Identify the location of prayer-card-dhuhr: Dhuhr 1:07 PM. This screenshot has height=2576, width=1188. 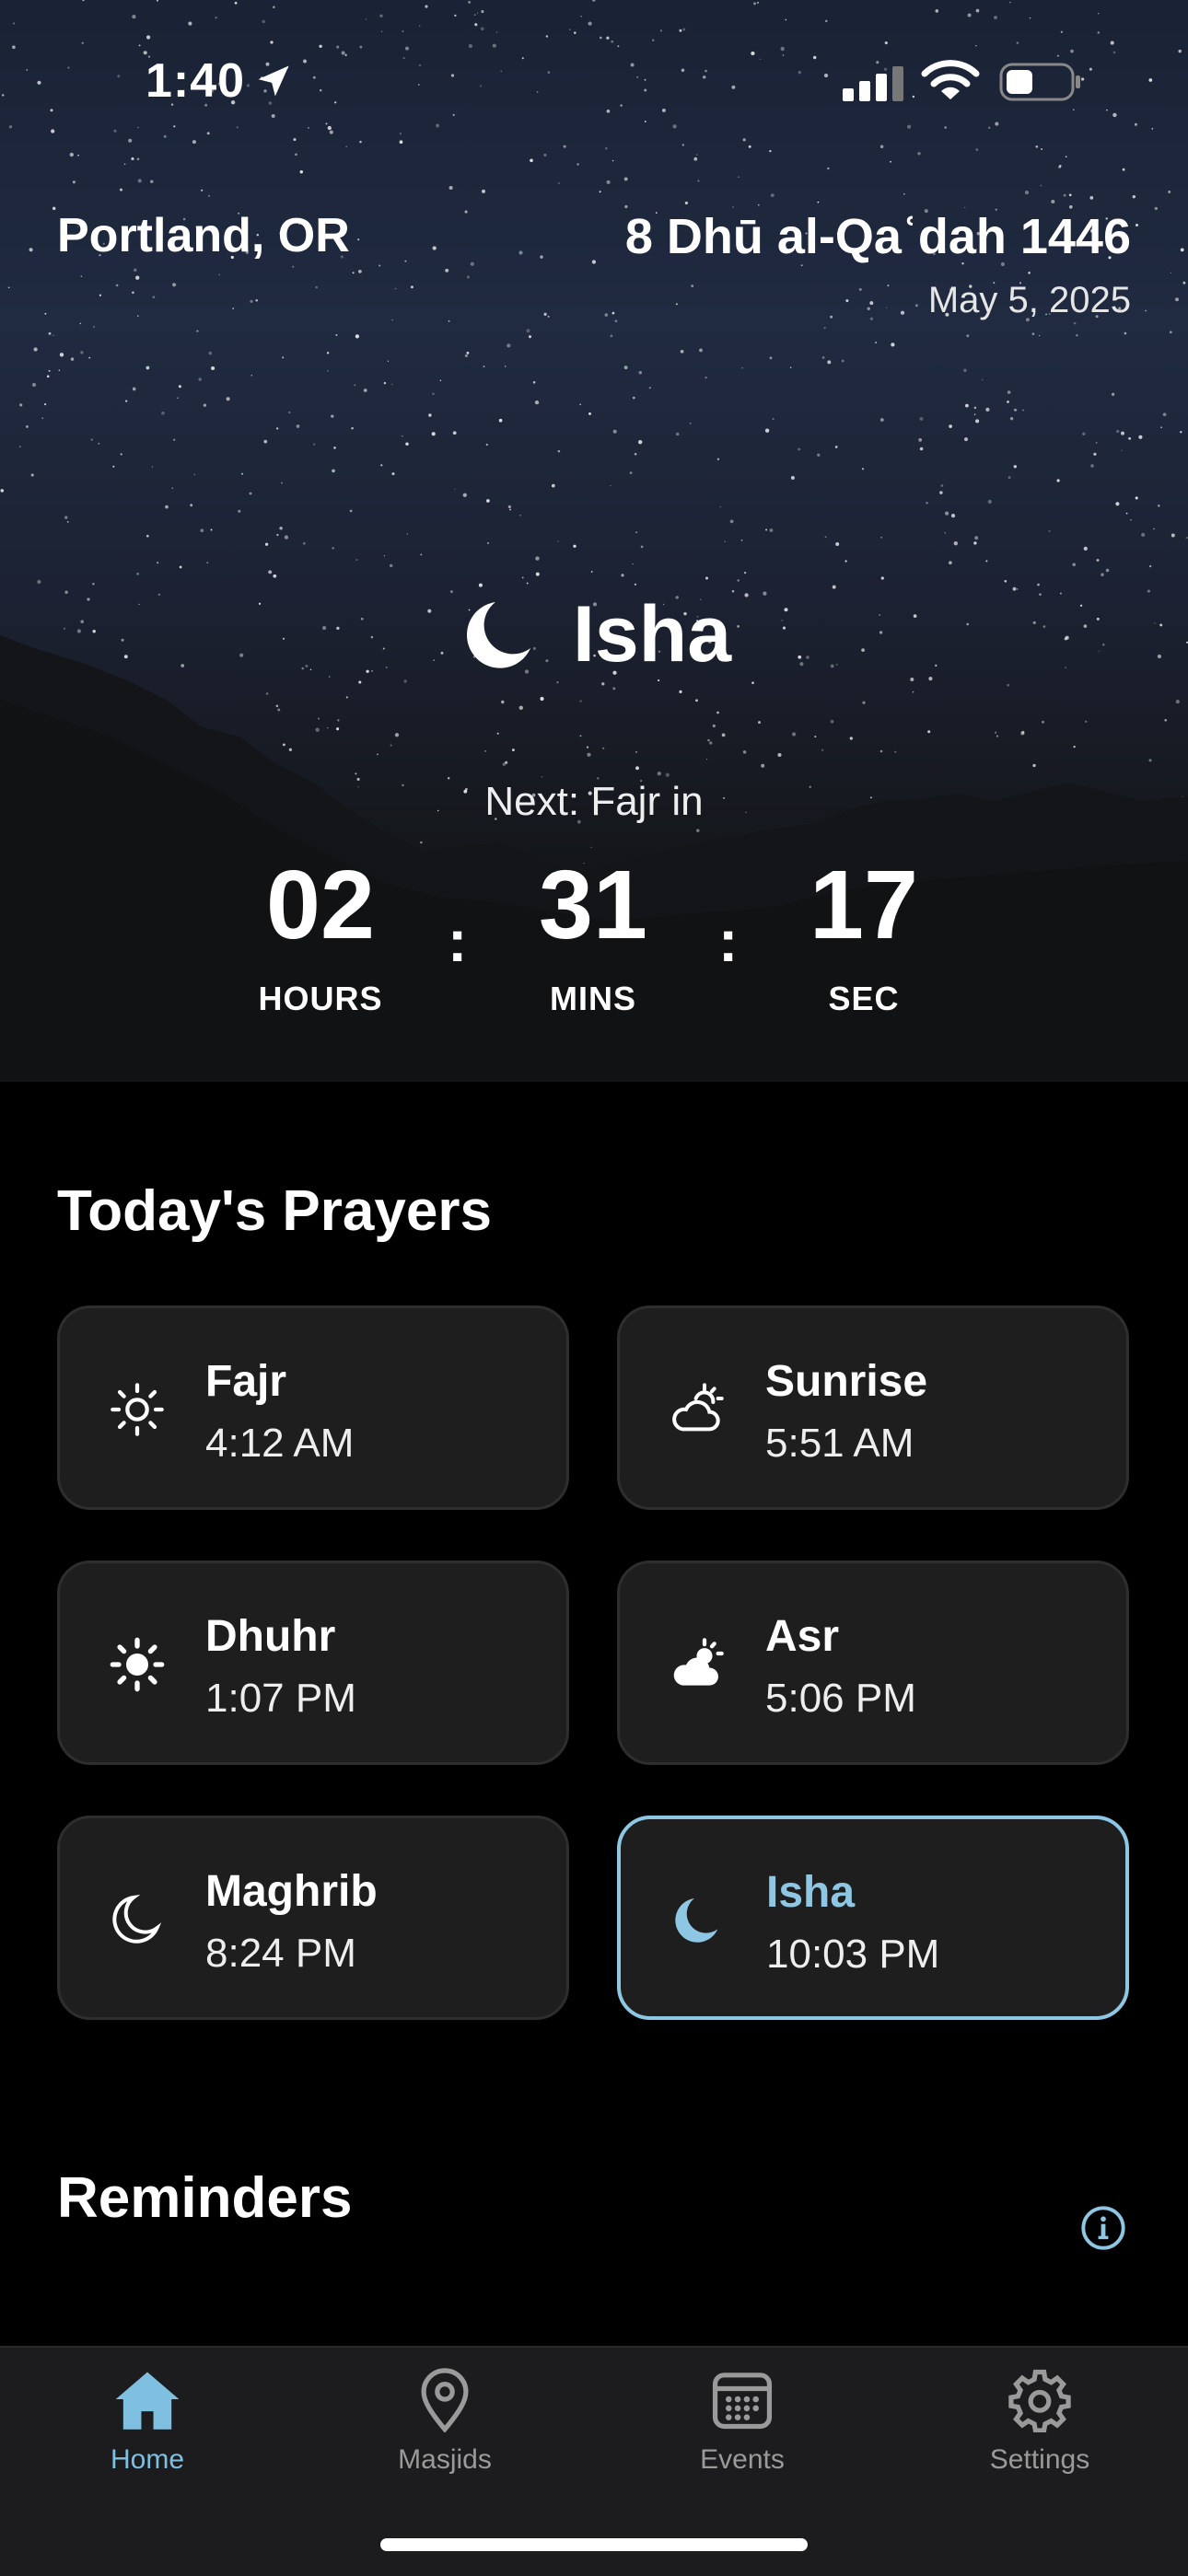
(313, 1663).